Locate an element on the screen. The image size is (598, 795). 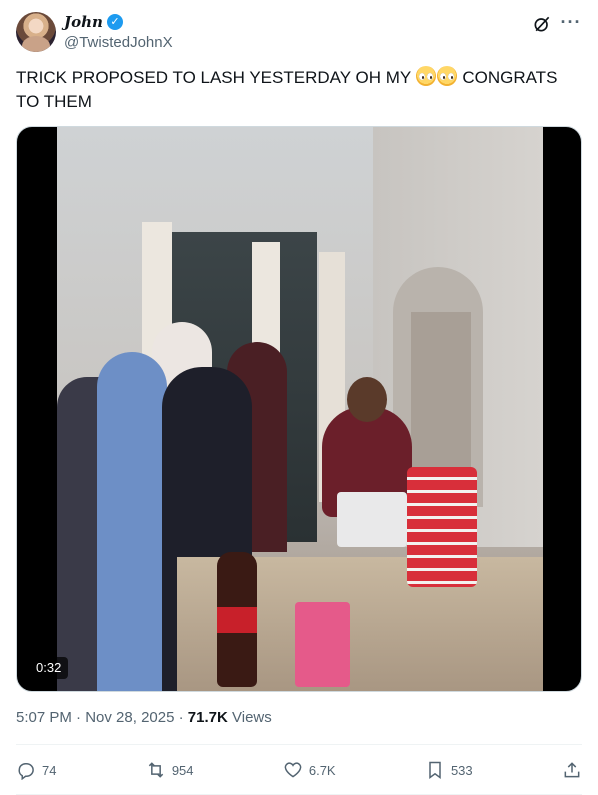
name-row: John ✓ is located at coordinates (118, 22).